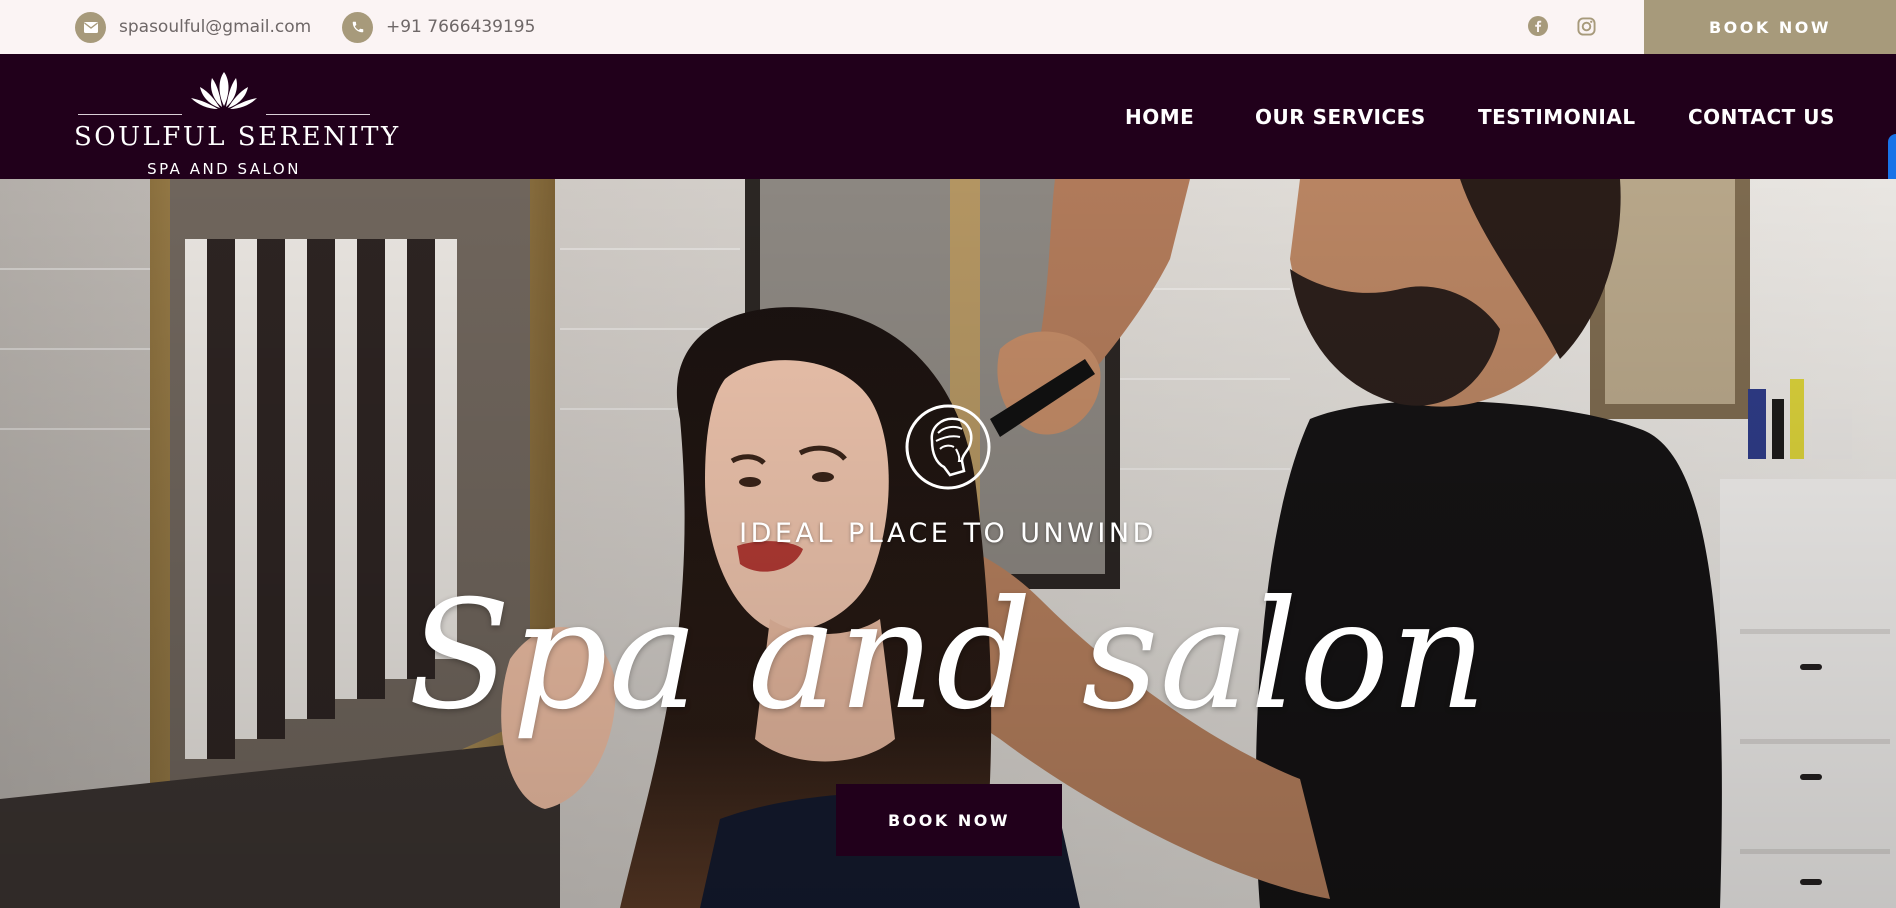 Image resolution: width=1896 pixels, height=908 pixels. I want to click on nav-testimonial: TESTIMONIAL, so click(1557, 117).